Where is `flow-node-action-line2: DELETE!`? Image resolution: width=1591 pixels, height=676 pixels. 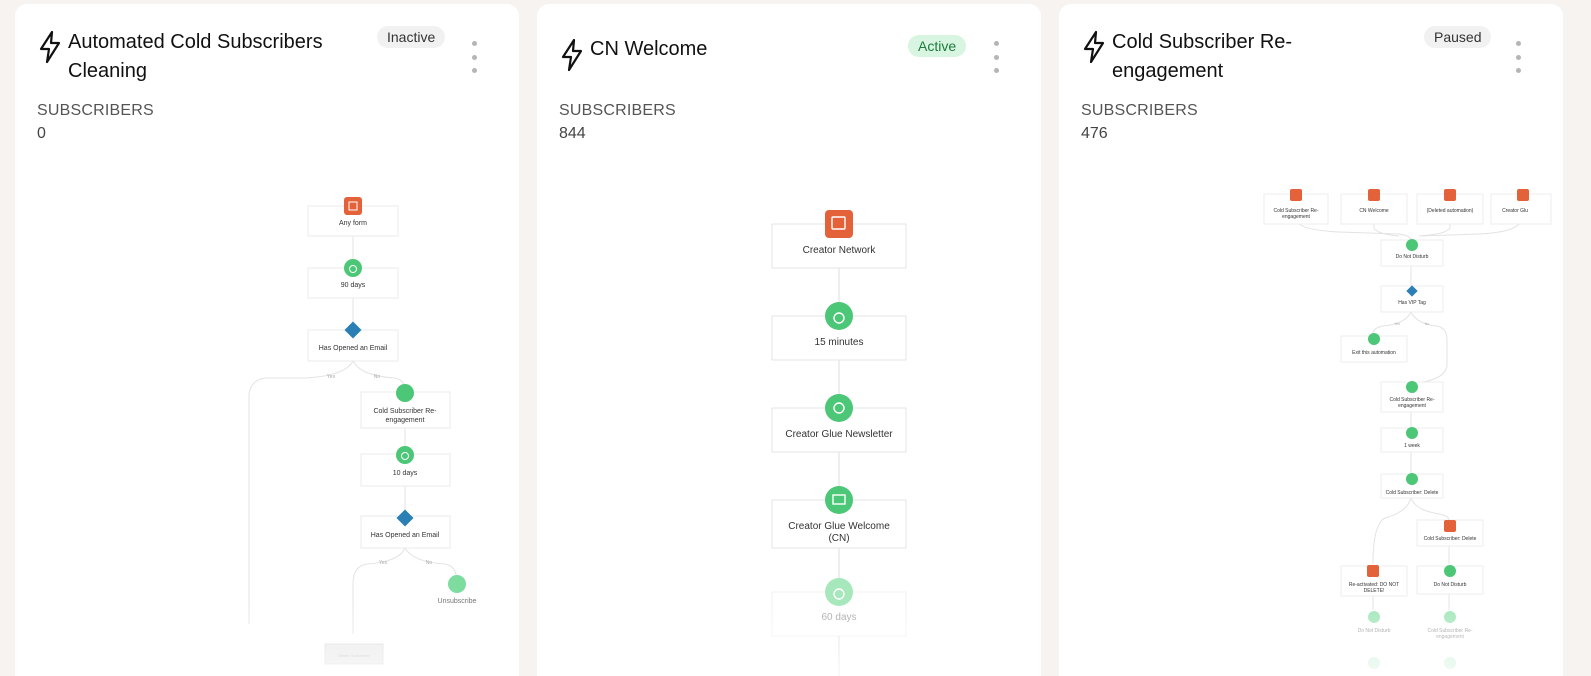 flow-node-action-line2: DELETE! is located at coordinates (1374, 591).